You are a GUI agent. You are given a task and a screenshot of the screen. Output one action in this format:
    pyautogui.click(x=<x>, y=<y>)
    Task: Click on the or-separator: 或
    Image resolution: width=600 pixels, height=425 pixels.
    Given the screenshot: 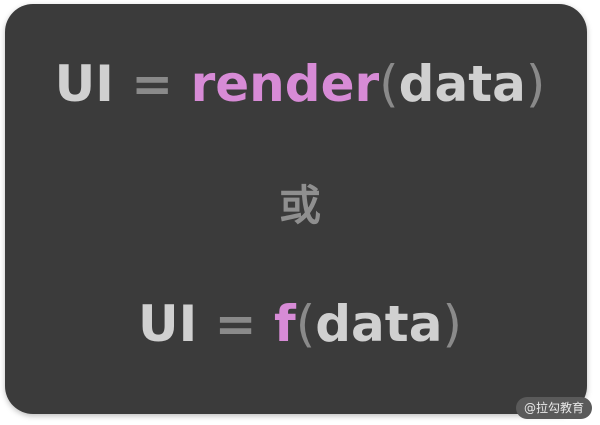 What is the action you would take?
    pyautogui.click(x=300, y=206)
    